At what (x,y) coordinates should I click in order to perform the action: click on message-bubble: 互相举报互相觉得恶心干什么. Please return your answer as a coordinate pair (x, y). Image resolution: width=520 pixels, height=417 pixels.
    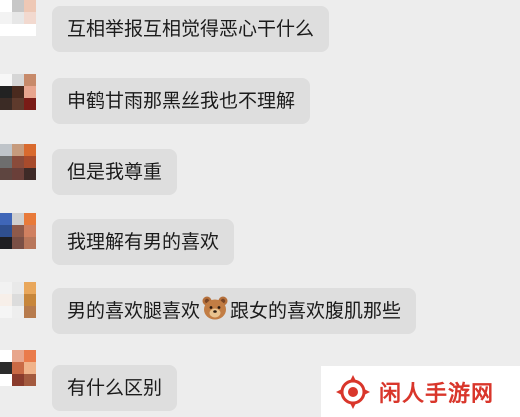
    Looking at the image, I should click on (191, 29).